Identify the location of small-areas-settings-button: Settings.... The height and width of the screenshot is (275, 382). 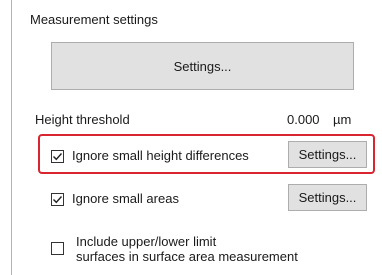
(327, 197).